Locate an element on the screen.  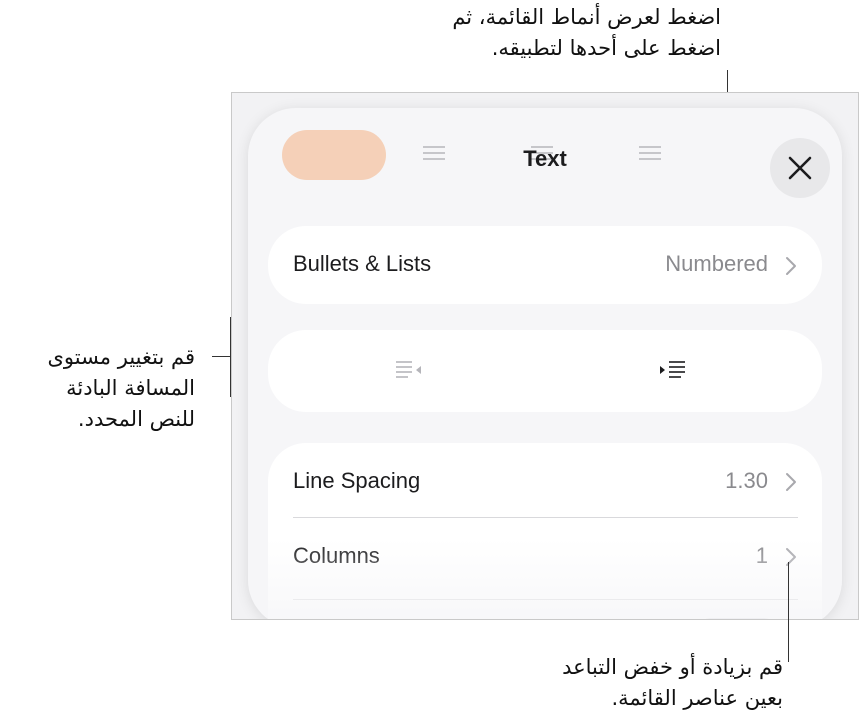
bullets-lists-value: Numbered is located at coordinates (716, 263).